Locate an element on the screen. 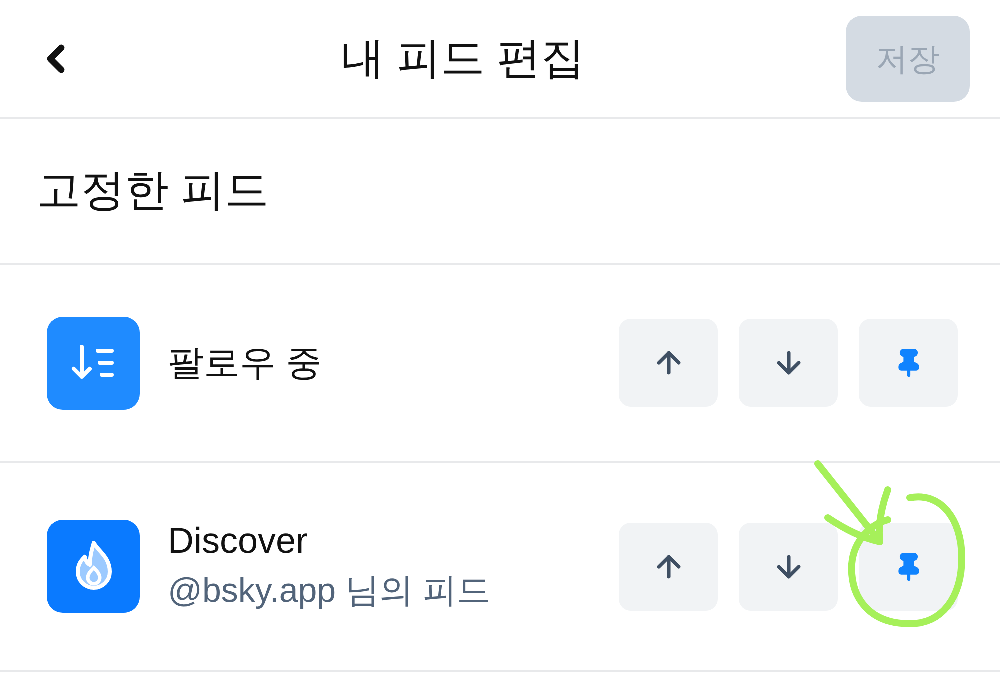 This screenshot has width=1000, height=694. feed-title: 팔로우 중 is located at coordinates (246, 363).